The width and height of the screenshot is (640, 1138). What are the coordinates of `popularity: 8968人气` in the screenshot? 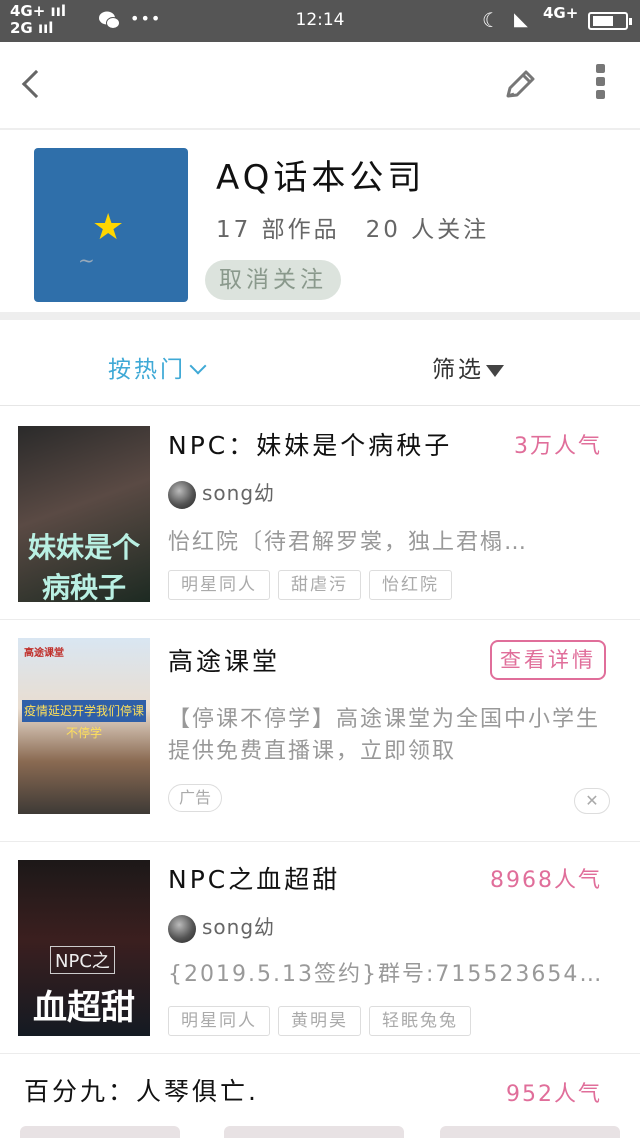 It's located at (546, 880).